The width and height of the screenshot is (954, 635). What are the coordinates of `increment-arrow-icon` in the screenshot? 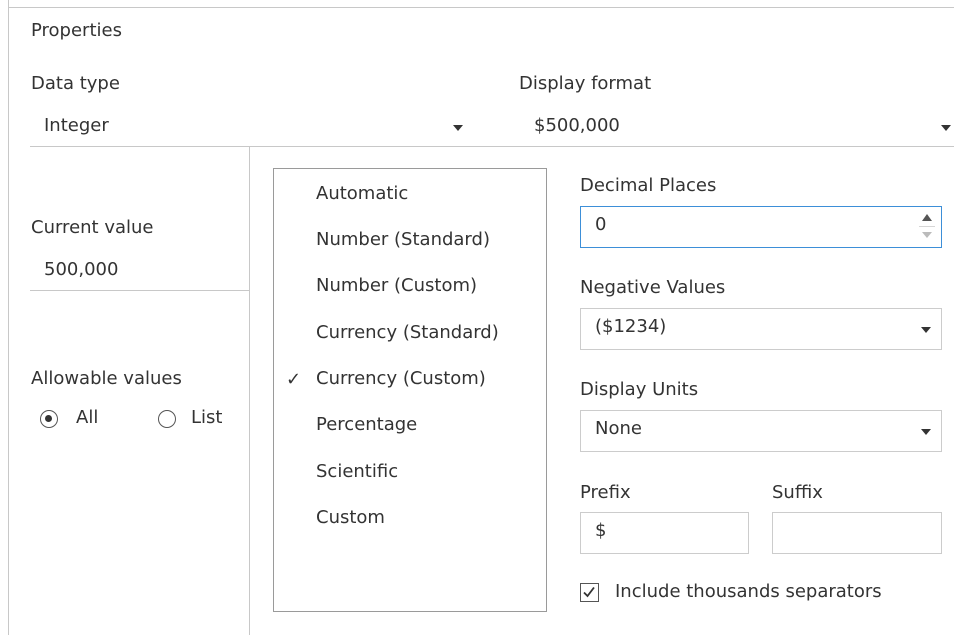 It's located at (927, 217).